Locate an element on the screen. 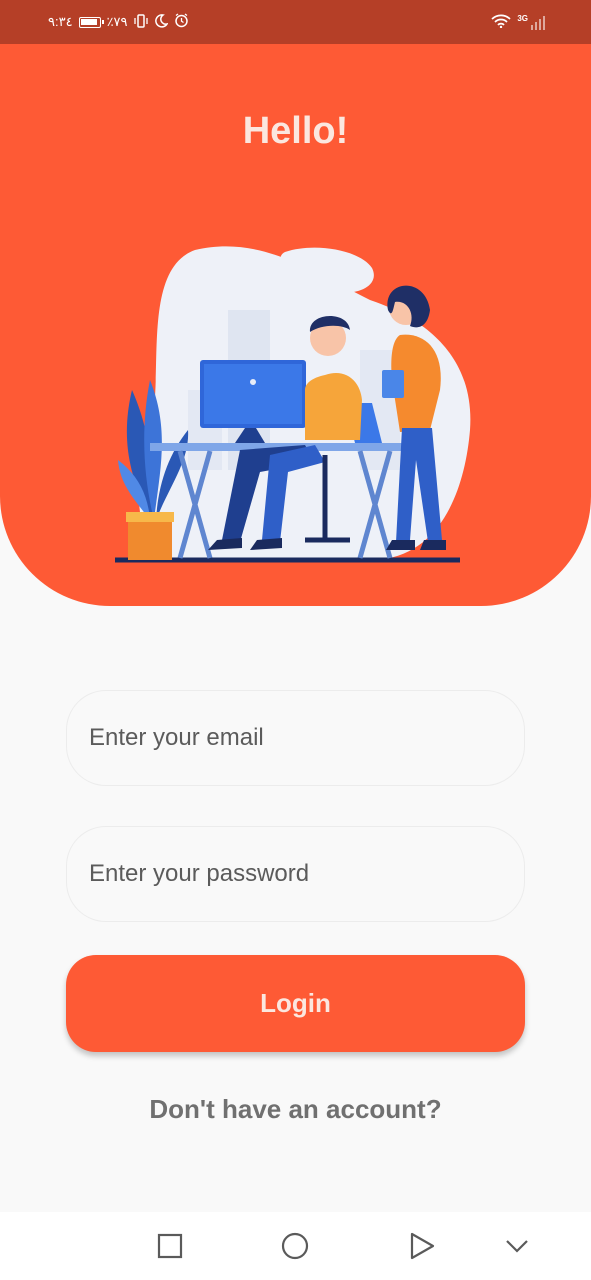 Image resolution: width=591 pixels, height=1280 pixels. home-icon is located at coordinates (295, 1246).